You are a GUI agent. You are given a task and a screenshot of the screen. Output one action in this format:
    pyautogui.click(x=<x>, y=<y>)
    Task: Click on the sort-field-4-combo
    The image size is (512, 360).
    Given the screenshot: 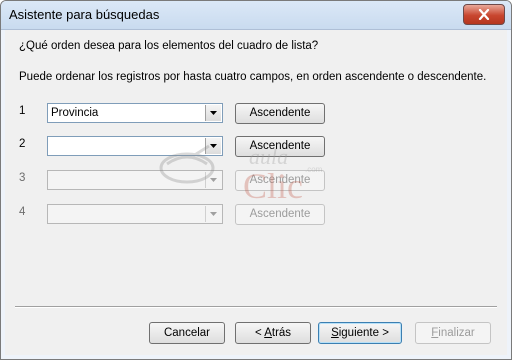 What is the action you would take?
    pyautogui.click(x=135, y=214)
    